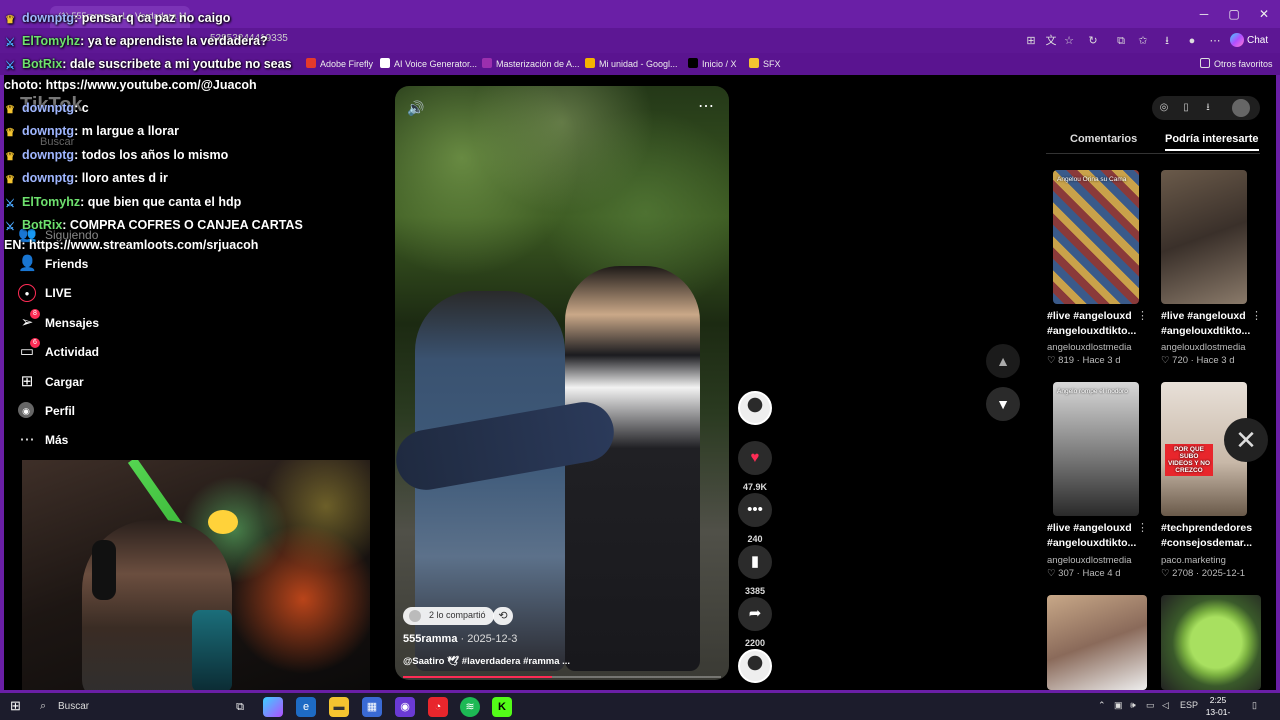 The height and width of the screenshot is (720, 1280). Describe the element at coordinates (1143, 41) in the screenshot. I see `favorites-icon: ✩` at that location.